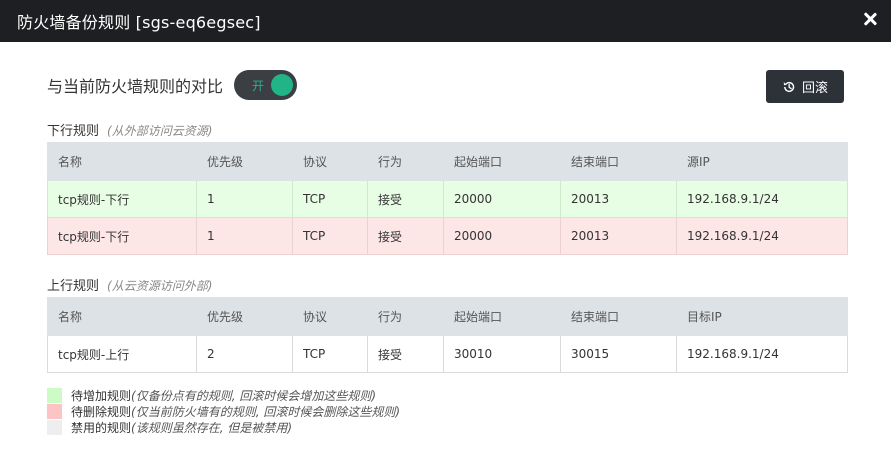  What do you see at coordinates (282, 85) in the screenshot?
I see `toggle-knob` at bounding box center [282, 85].